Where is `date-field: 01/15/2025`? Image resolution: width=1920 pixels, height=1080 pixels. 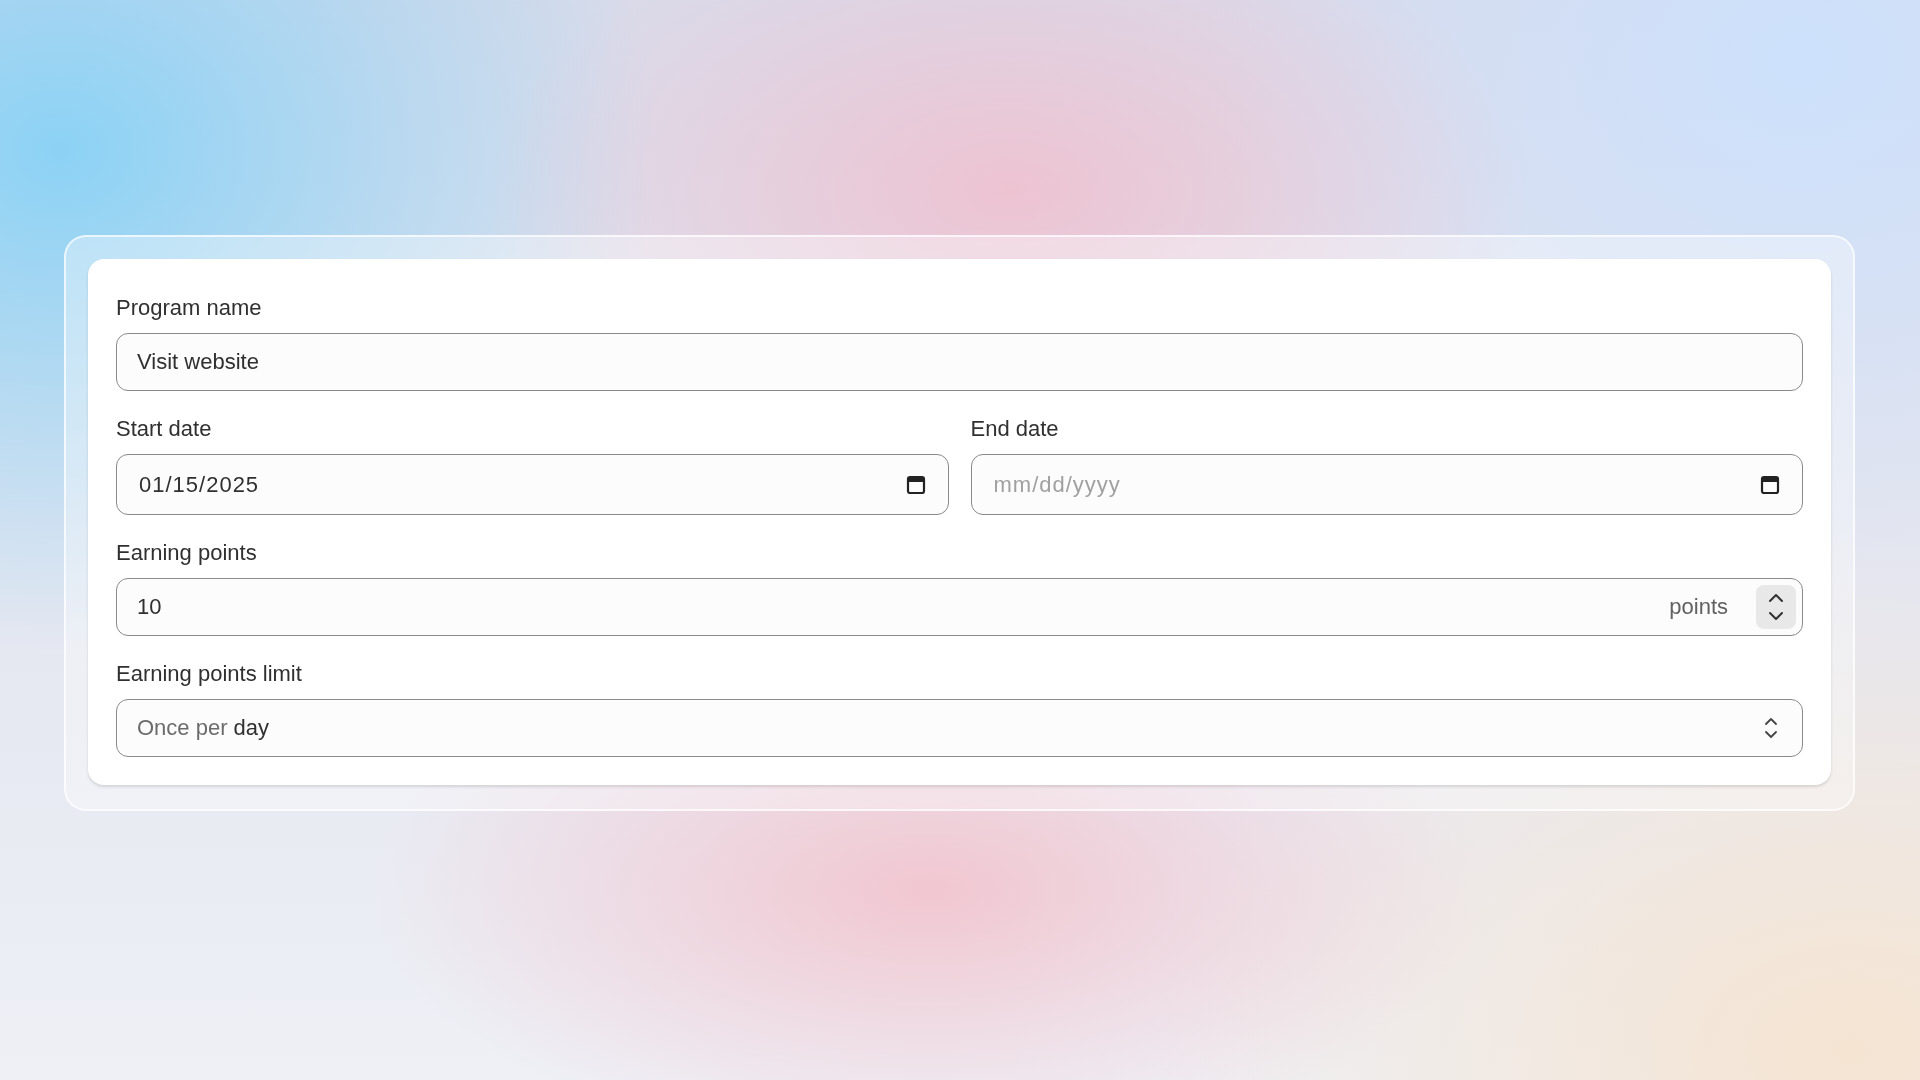 date-field: 01/15/2025 is located at coordinates (532, 484).